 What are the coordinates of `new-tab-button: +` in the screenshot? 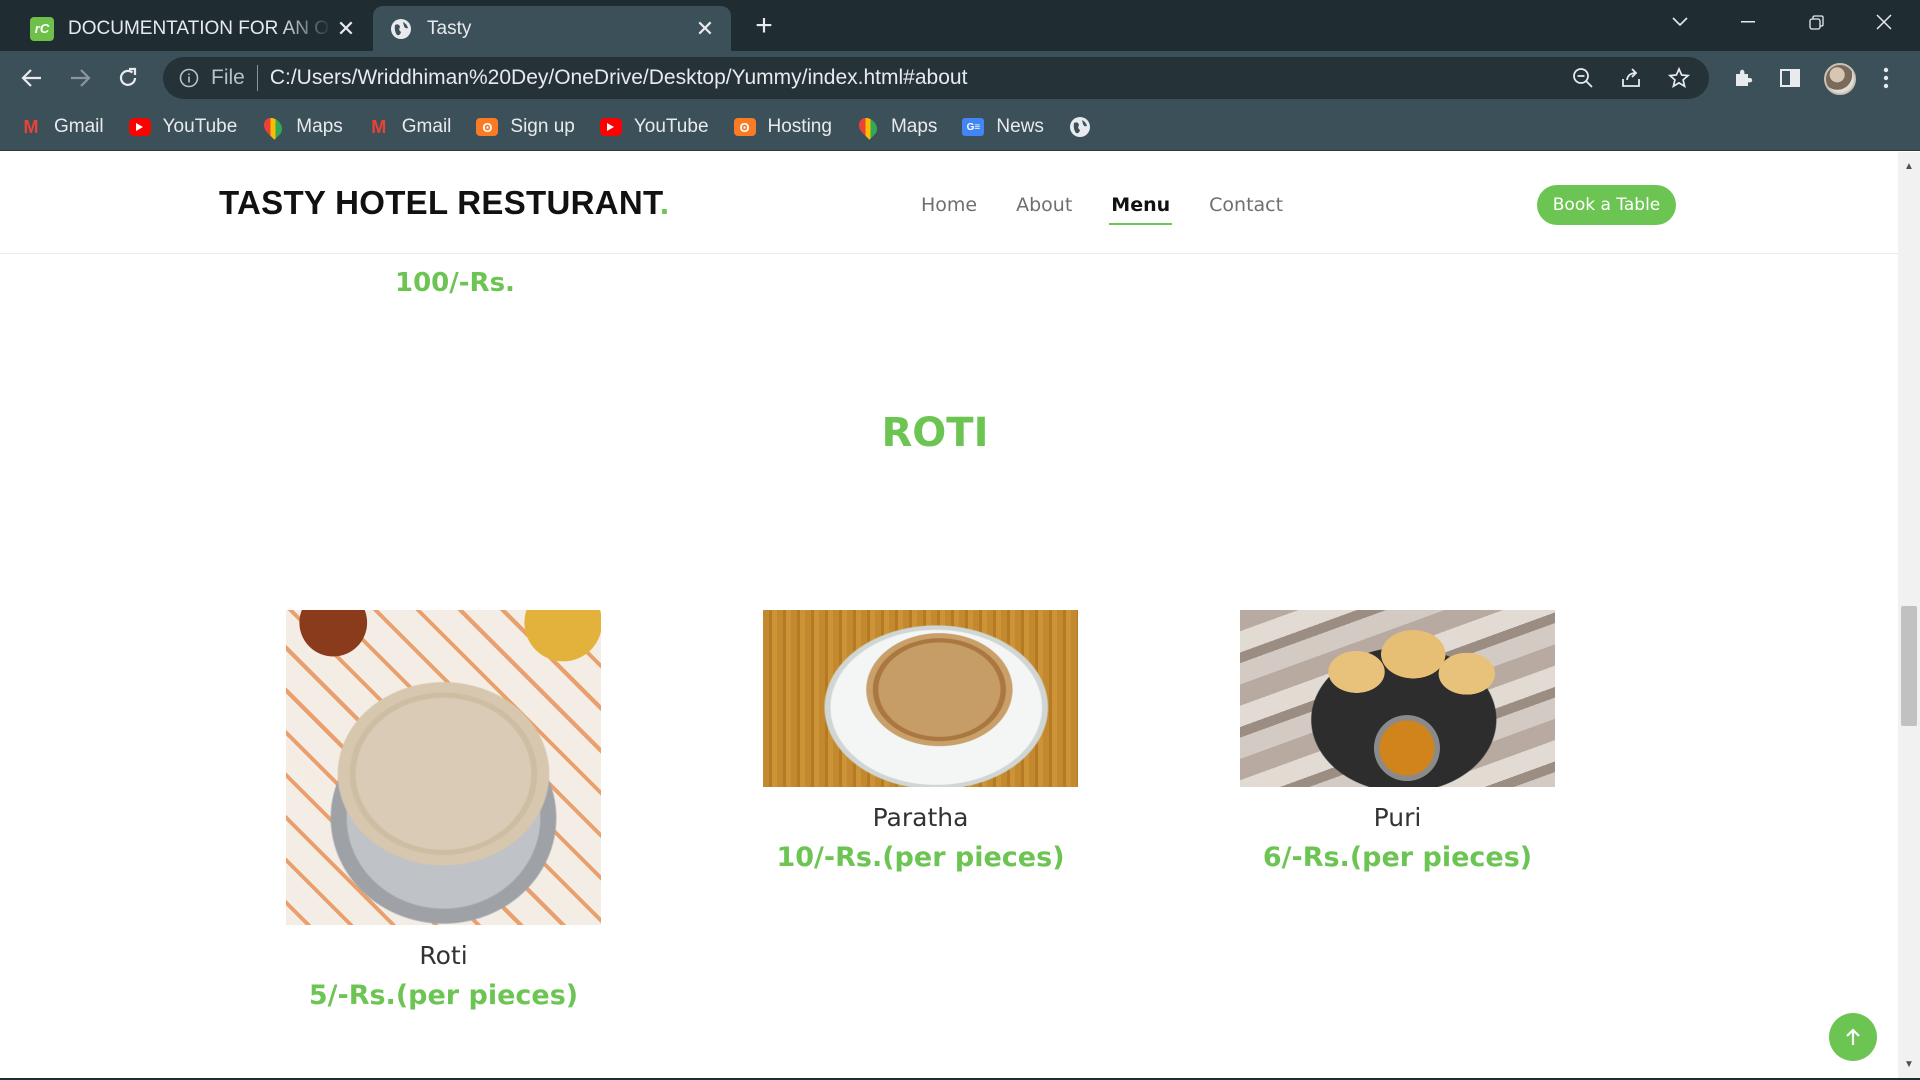 It's located at (764, 25).